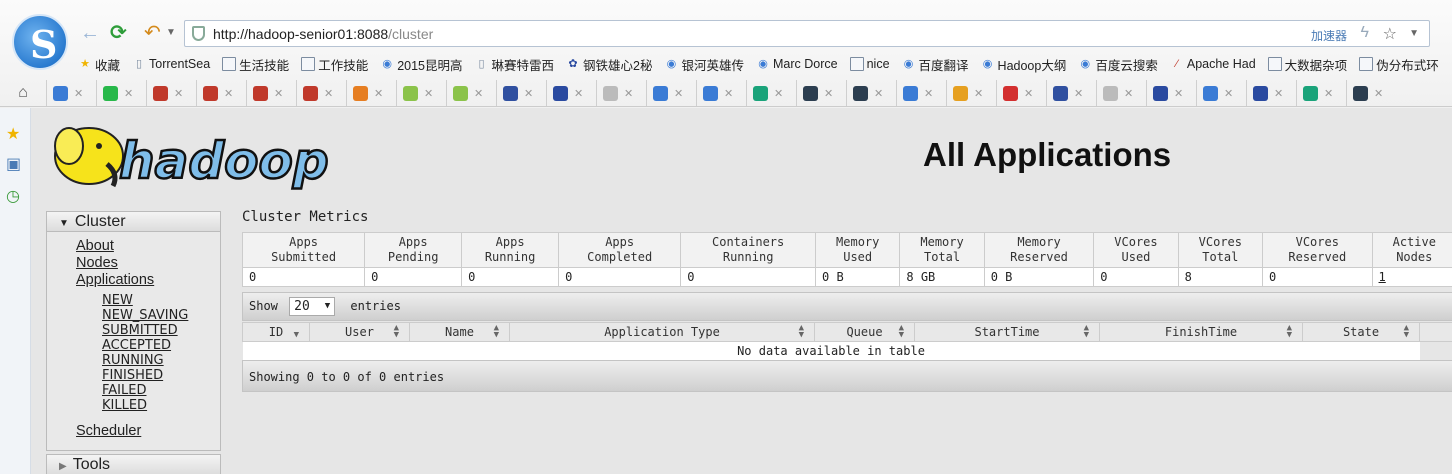  I want to click on bookmark-item: ✿ 钢铁雄心2秘, so click(609, 64).